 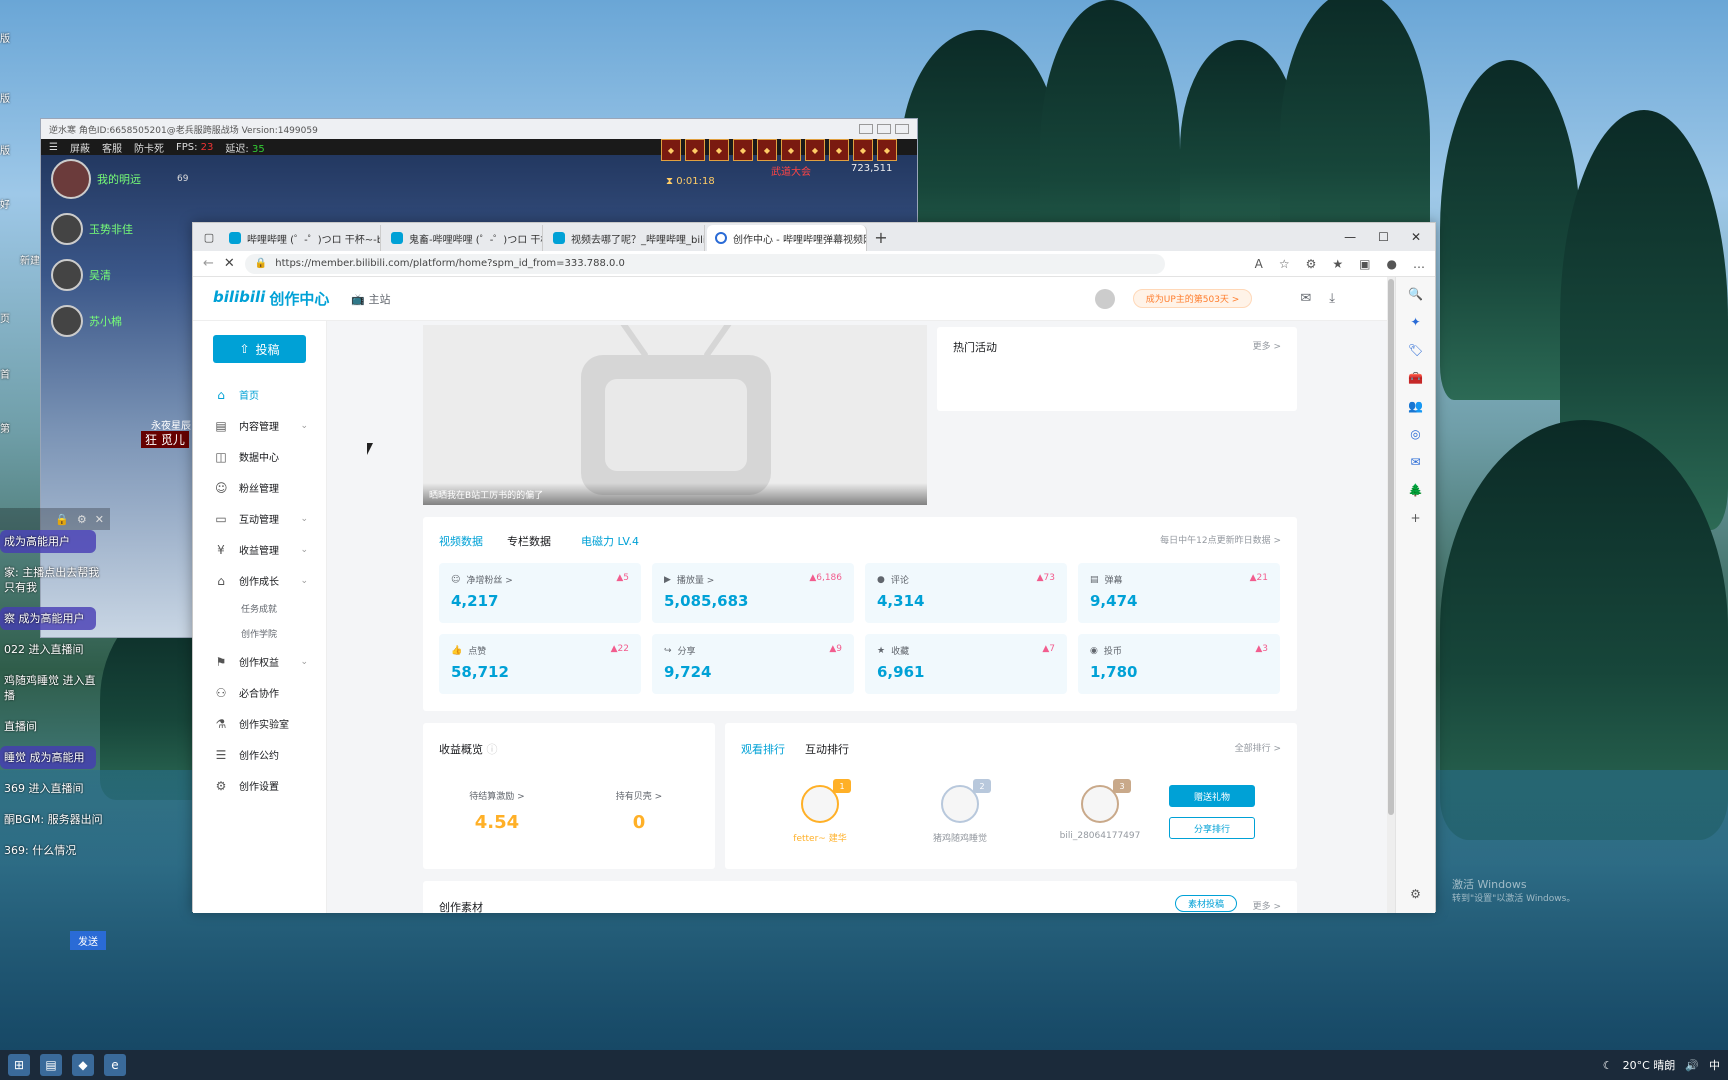 I want to click on stat-cell: ▶ 播放量 > 5,085,683 ▲6,186, so click(x=753, y=593).